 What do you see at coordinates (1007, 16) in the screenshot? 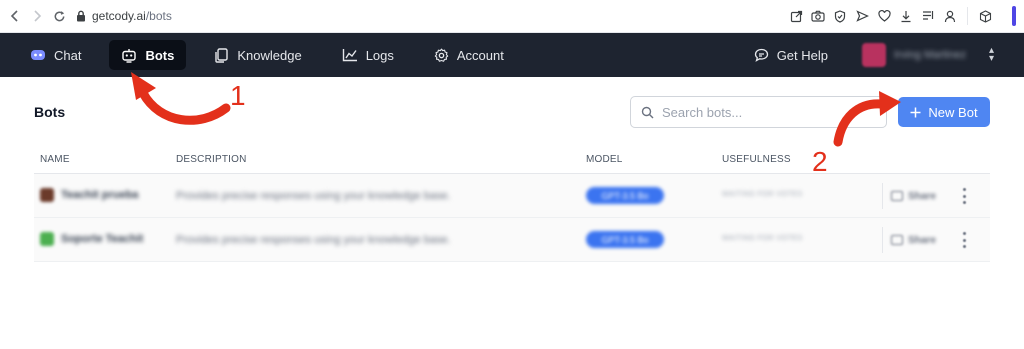
I see `sidebar-indicator` at bounding box center [1007, 16].